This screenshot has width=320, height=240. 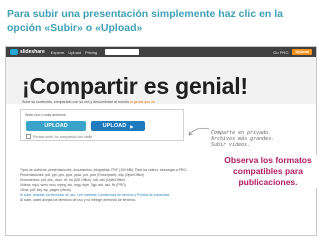 I want to click on nav-upload: Upload, so click(x=74, y=52).